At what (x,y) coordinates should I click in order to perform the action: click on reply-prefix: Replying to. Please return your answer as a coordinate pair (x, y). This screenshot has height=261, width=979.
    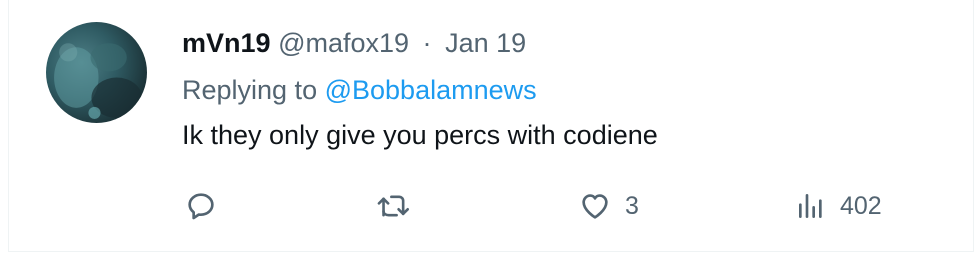
    Looking at the image, I should click on (250, 90).